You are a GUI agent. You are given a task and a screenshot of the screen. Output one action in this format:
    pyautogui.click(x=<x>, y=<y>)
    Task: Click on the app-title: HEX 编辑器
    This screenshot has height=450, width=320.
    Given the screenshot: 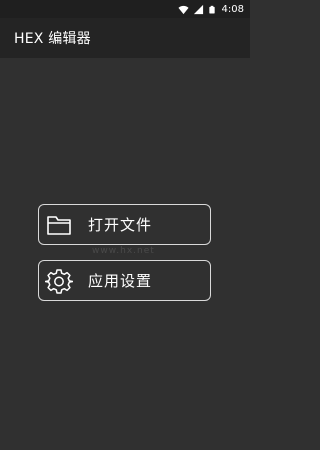 What is the action you would take?
    pyautogui.click(x=52, y=39)
    